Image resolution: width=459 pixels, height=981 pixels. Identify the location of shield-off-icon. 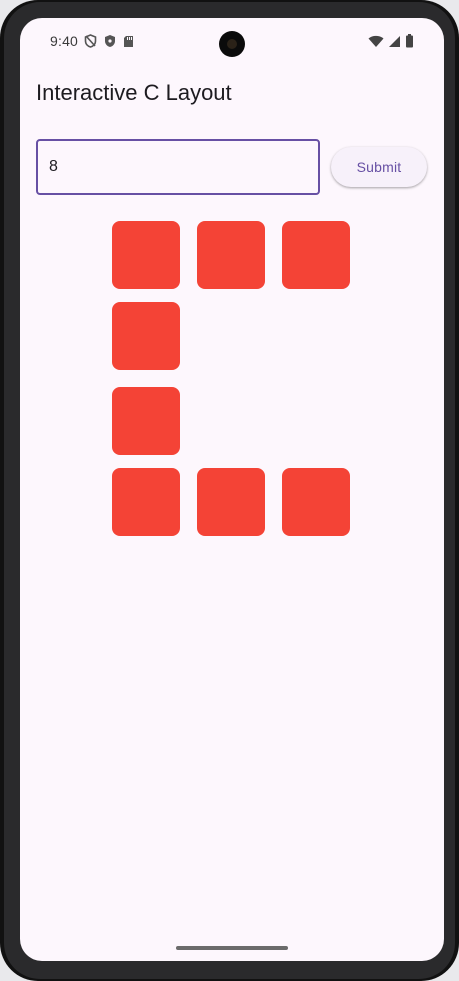
(90, 43).